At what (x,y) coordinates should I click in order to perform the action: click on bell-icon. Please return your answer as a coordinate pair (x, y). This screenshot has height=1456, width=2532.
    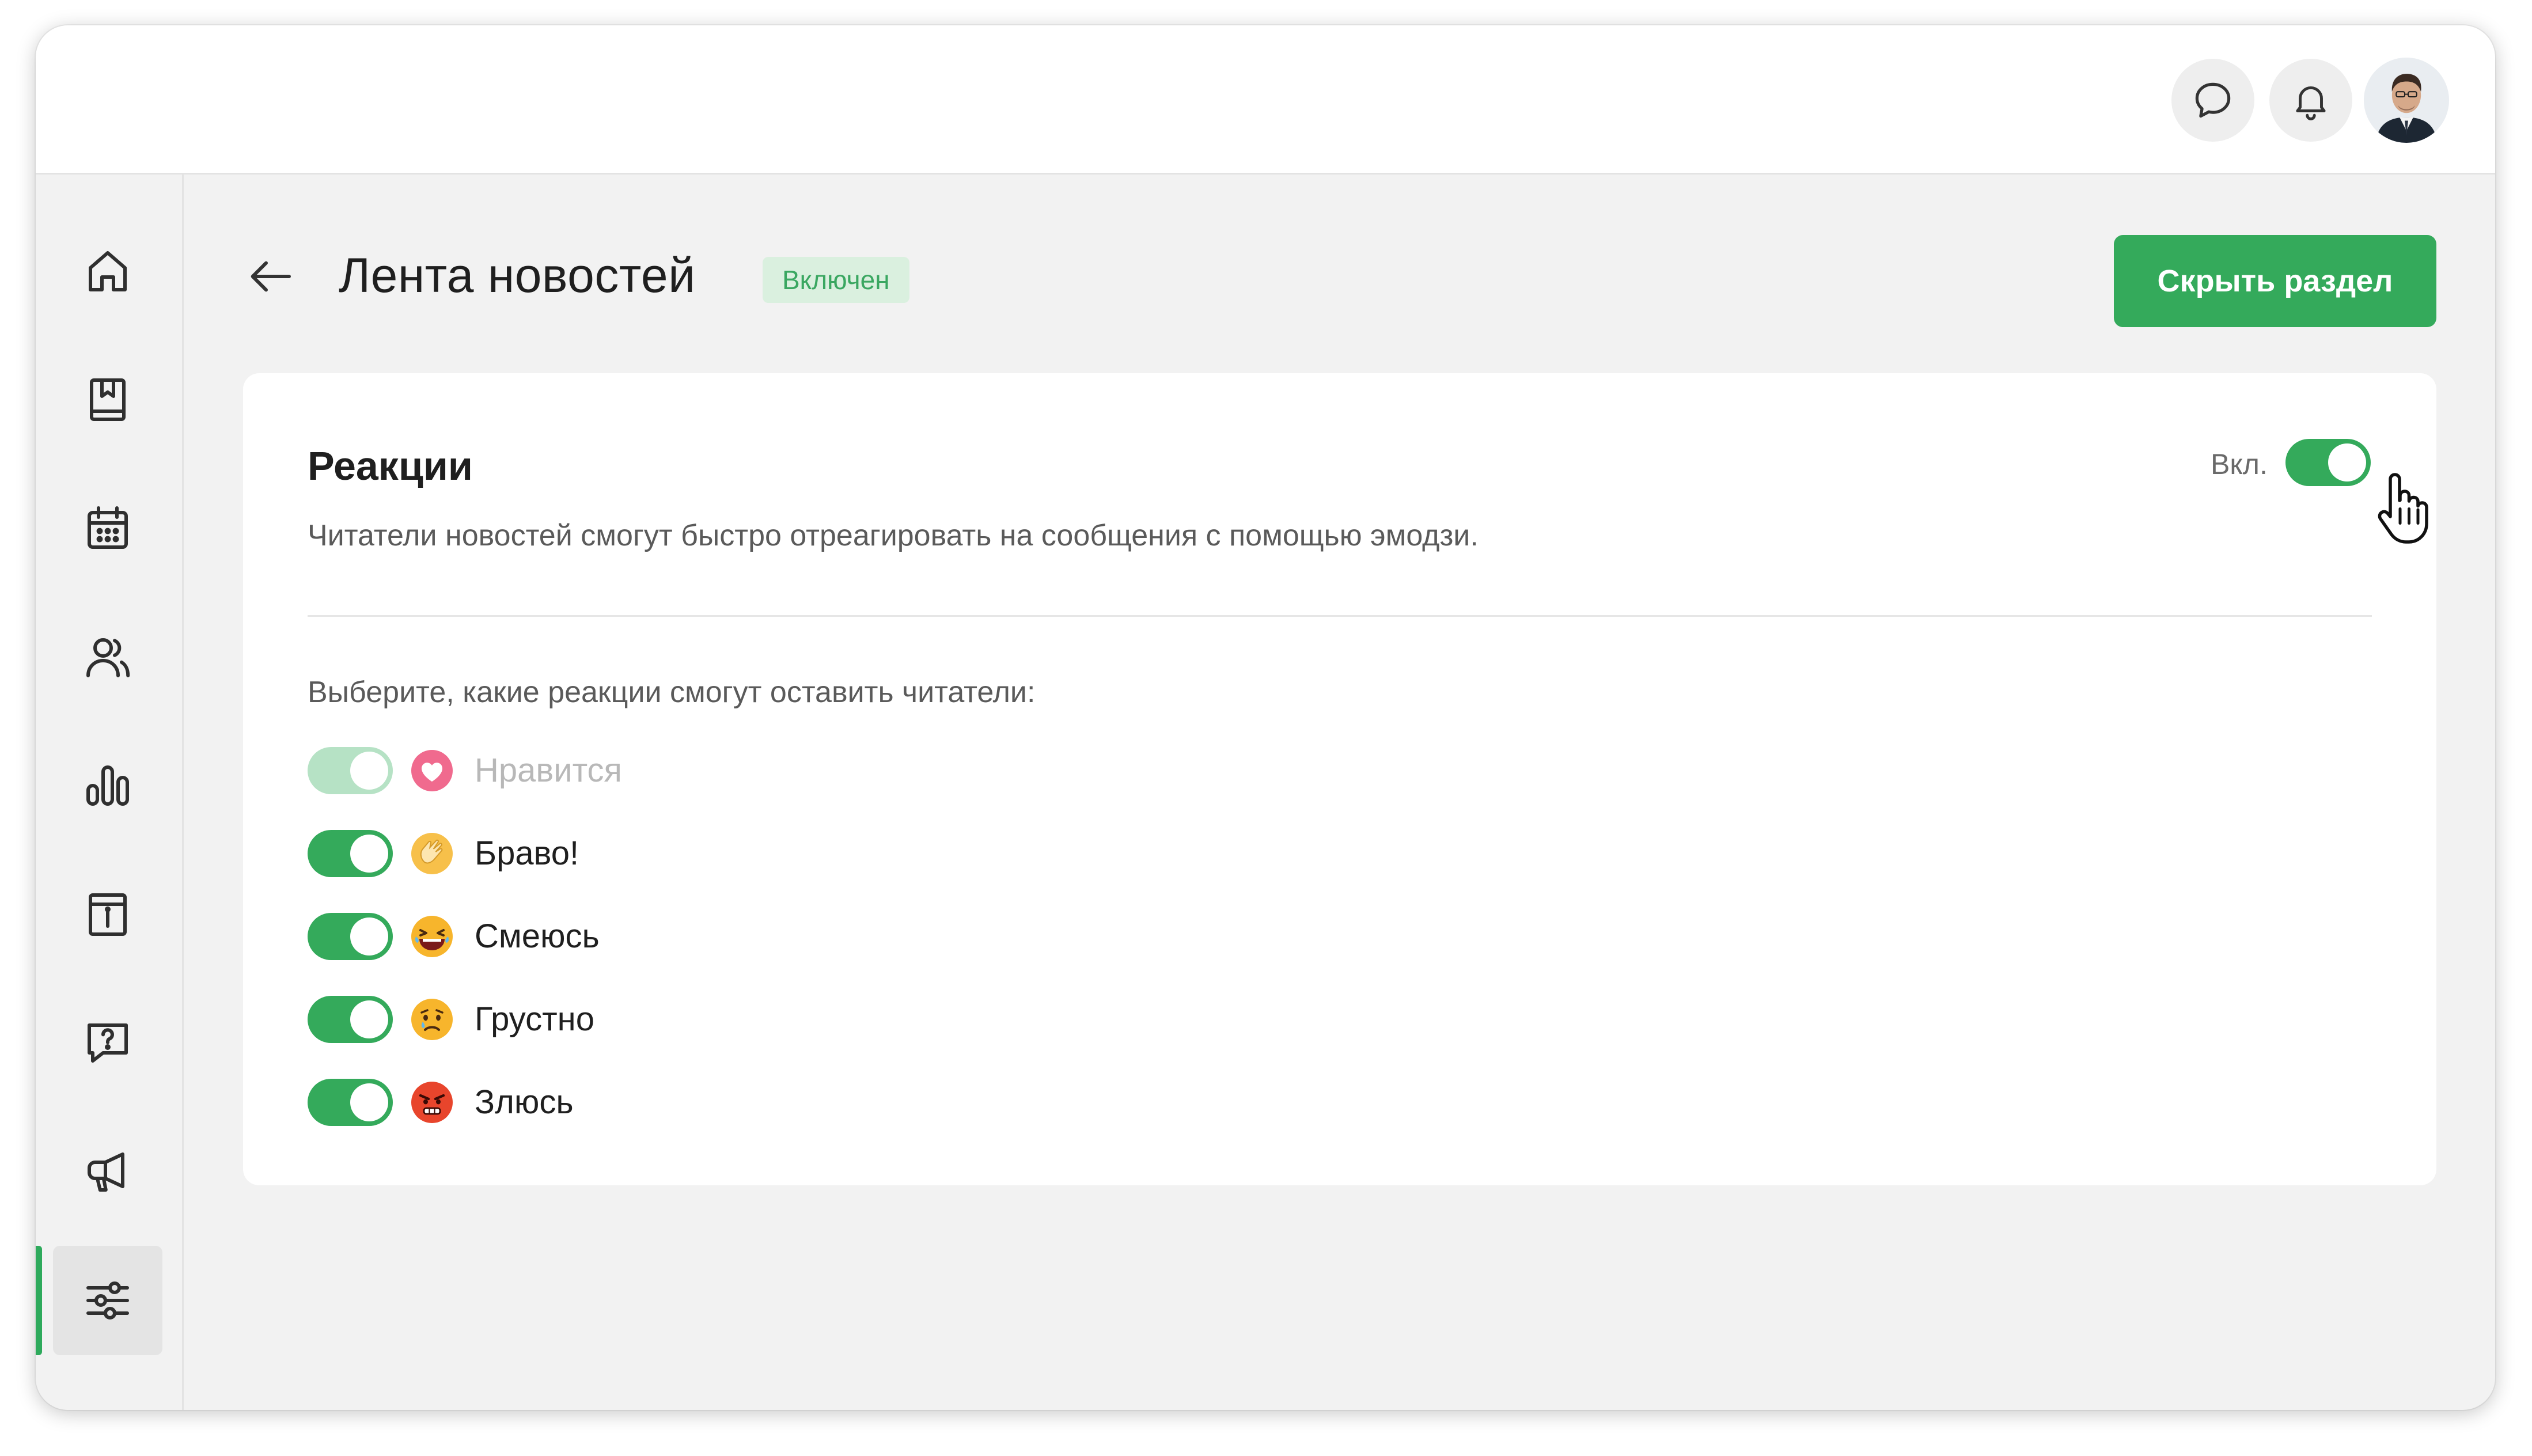
    Looking at the image, I should click on (2311, 103).